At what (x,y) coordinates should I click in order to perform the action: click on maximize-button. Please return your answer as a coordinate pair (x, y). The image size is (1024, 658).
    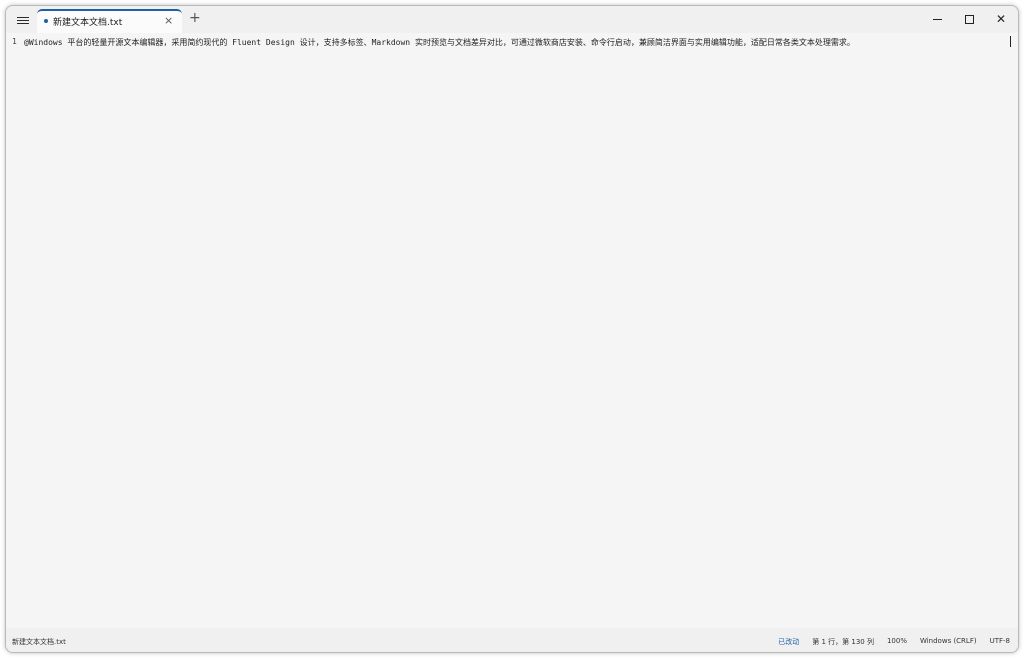
    Looking at the image, I should click on (969, 19).